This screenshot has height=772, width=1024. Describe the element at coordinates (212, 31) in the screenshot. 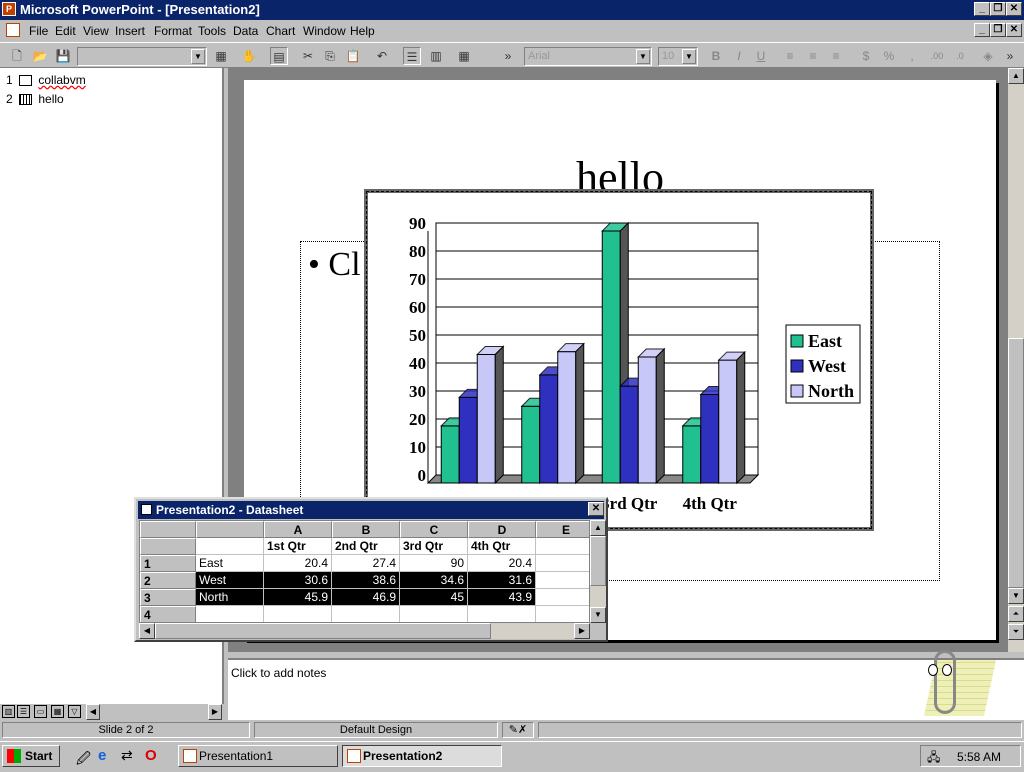

I see `menu-tools: Tools` at that location.